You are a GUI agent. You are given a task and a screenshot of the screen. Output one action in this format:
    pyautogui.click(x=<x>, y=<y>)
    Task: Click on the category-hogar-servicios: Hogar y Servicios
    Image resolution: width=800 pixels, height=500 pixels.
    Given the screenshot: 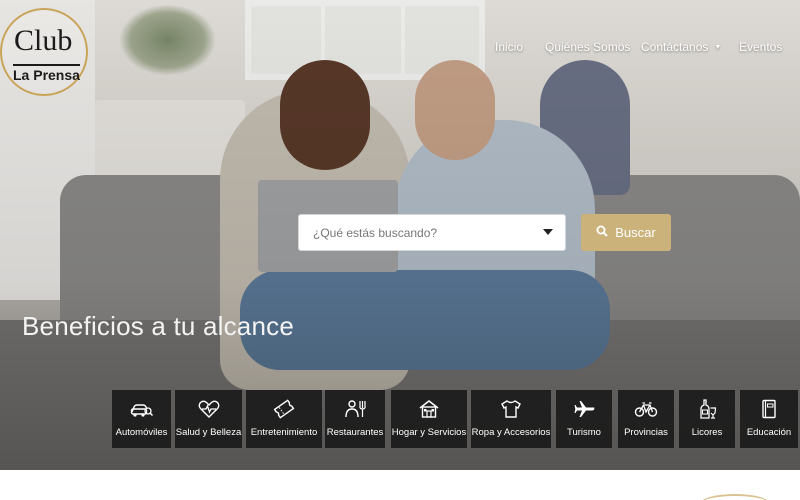 What is the action you would take?
    pyautogui.click(x=429, y=419)
    